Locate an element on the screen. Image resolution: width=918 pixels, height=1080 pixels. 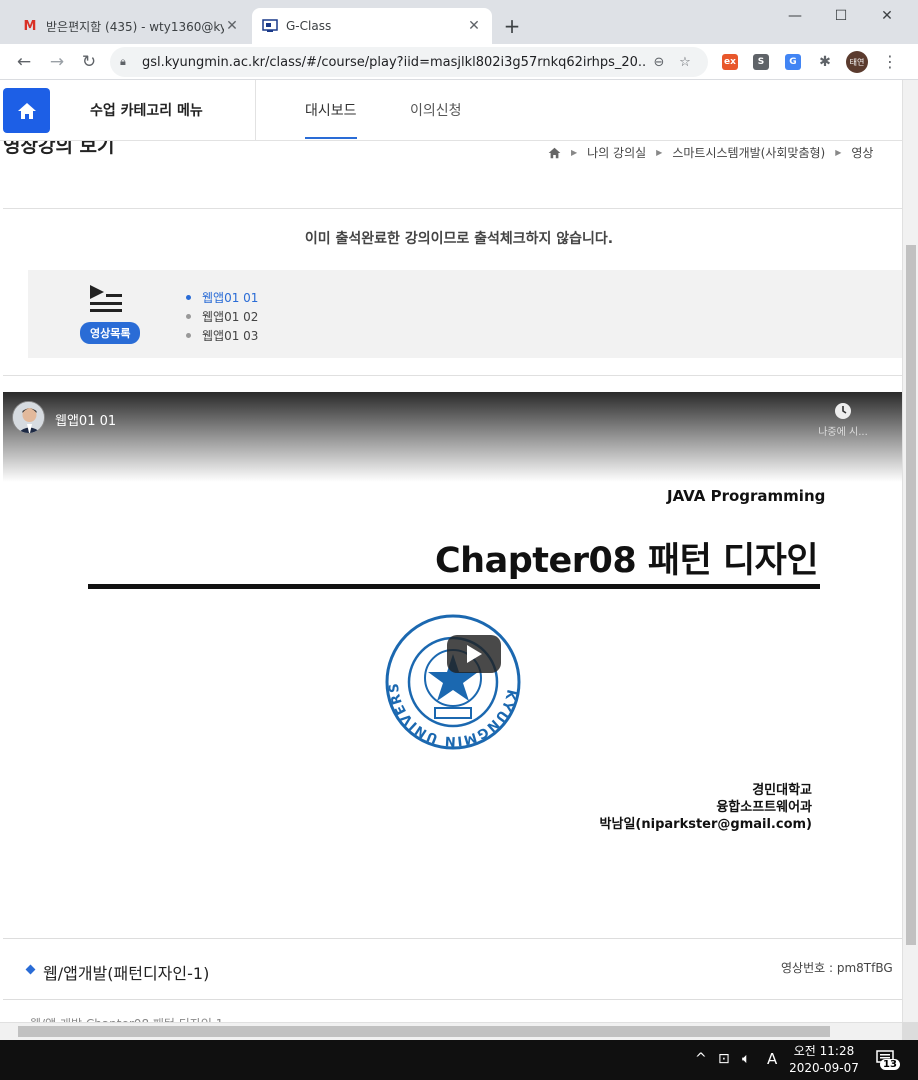
play-icon is located at coordinates (474, 654).